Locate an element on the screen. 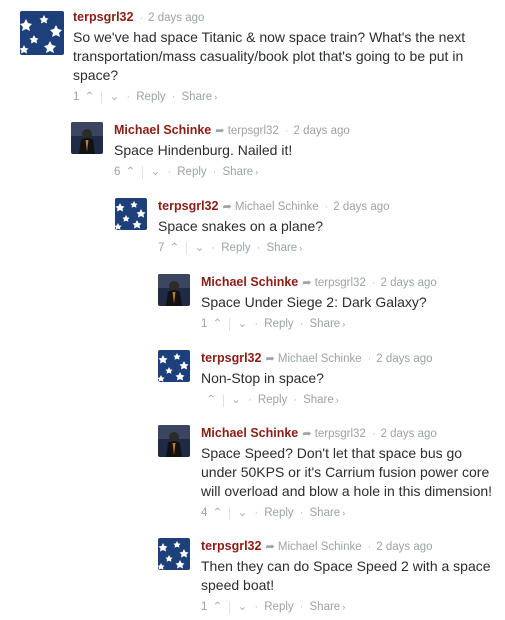 This screenshot has width=505, height=620. upvote-count: 4 is located at coordinates (204, 513).